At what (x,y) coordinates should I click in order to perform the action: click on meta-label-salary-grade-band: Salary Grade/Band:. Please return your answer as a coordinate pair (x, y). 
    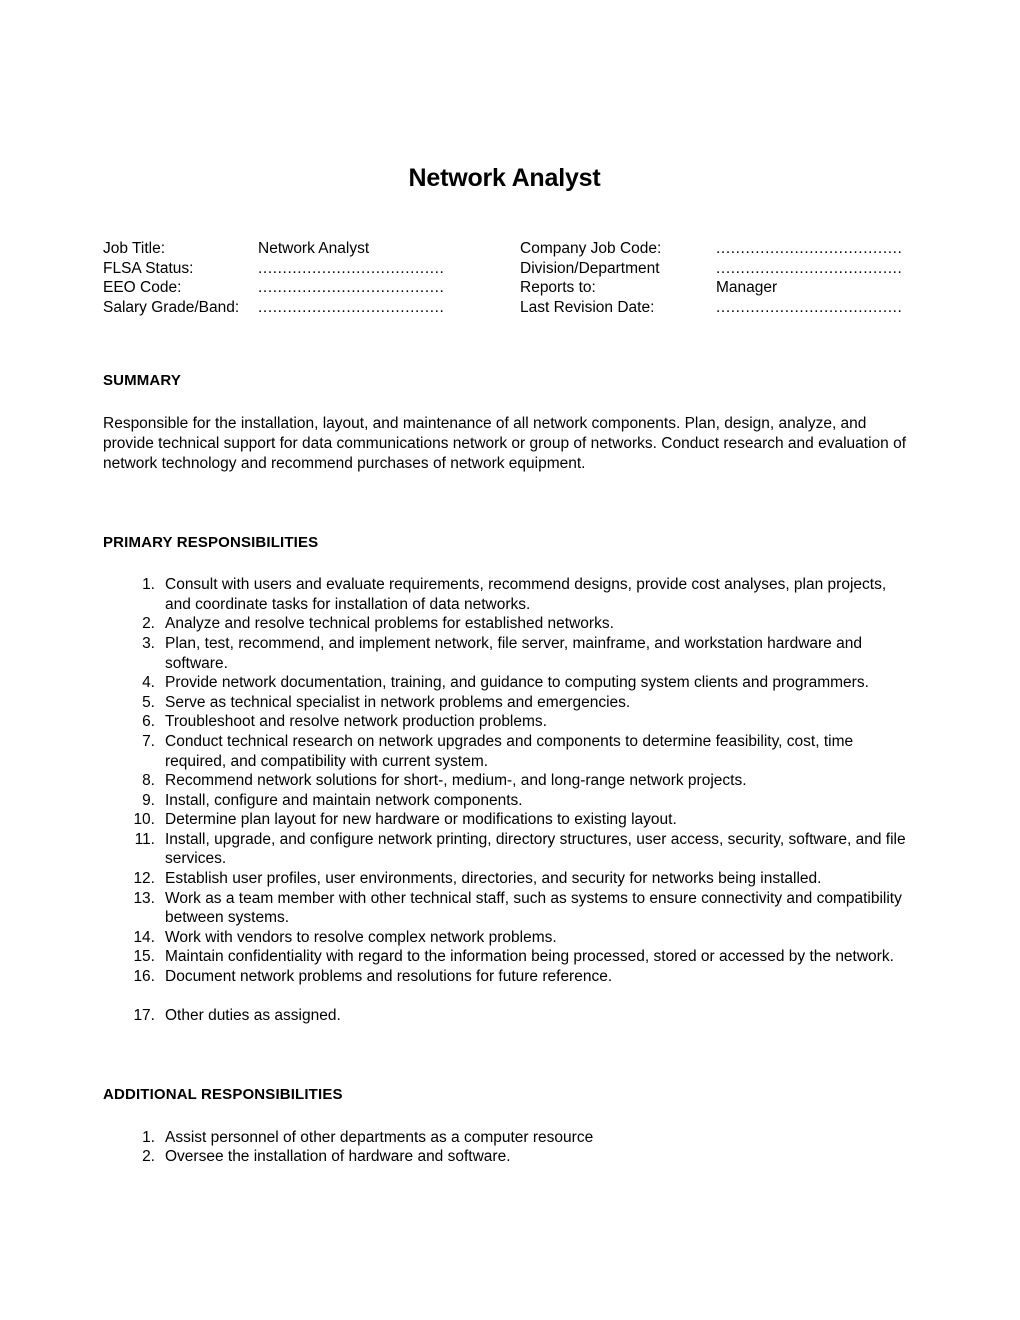
    Looking at the image, I should click on (171, 307).